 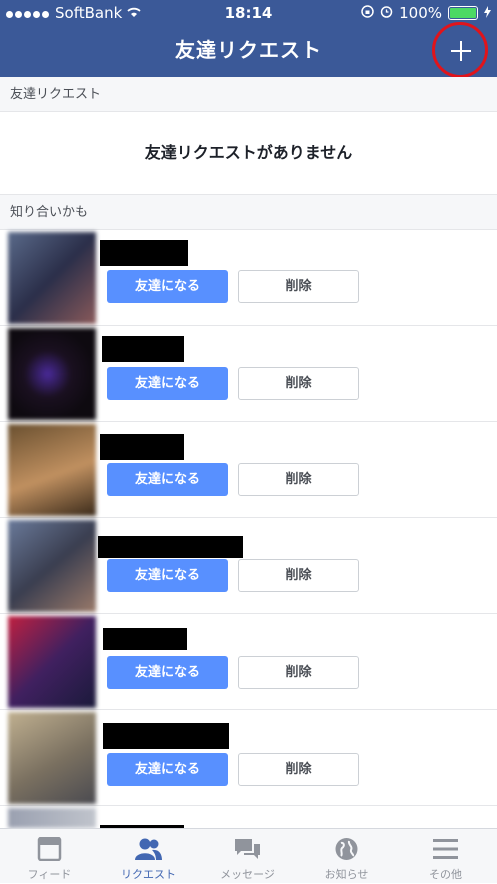 I want to click on globe-icon, so click(x=346, y=849).